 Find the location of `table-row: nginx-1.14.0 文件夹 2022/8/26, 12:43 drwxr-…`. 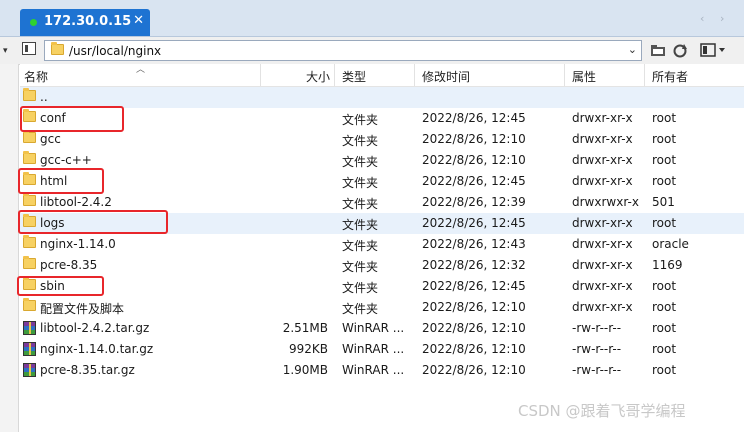

table-row: nginx-1.14.0 文件夹 2022/8/26, 12:43 drwxr-… is located at coordinates (382, 244).